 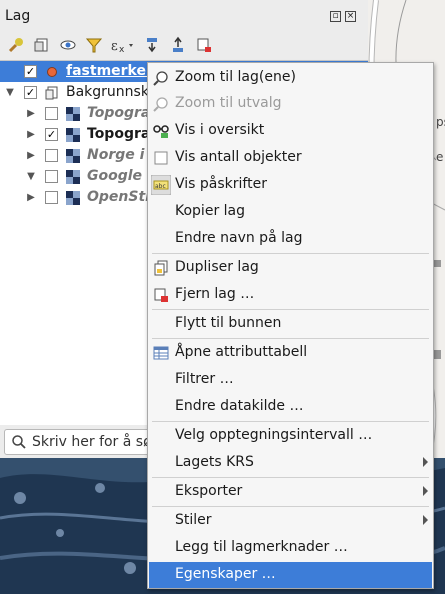 I want to click on style-brush-icon, so click(x=16, y=45).